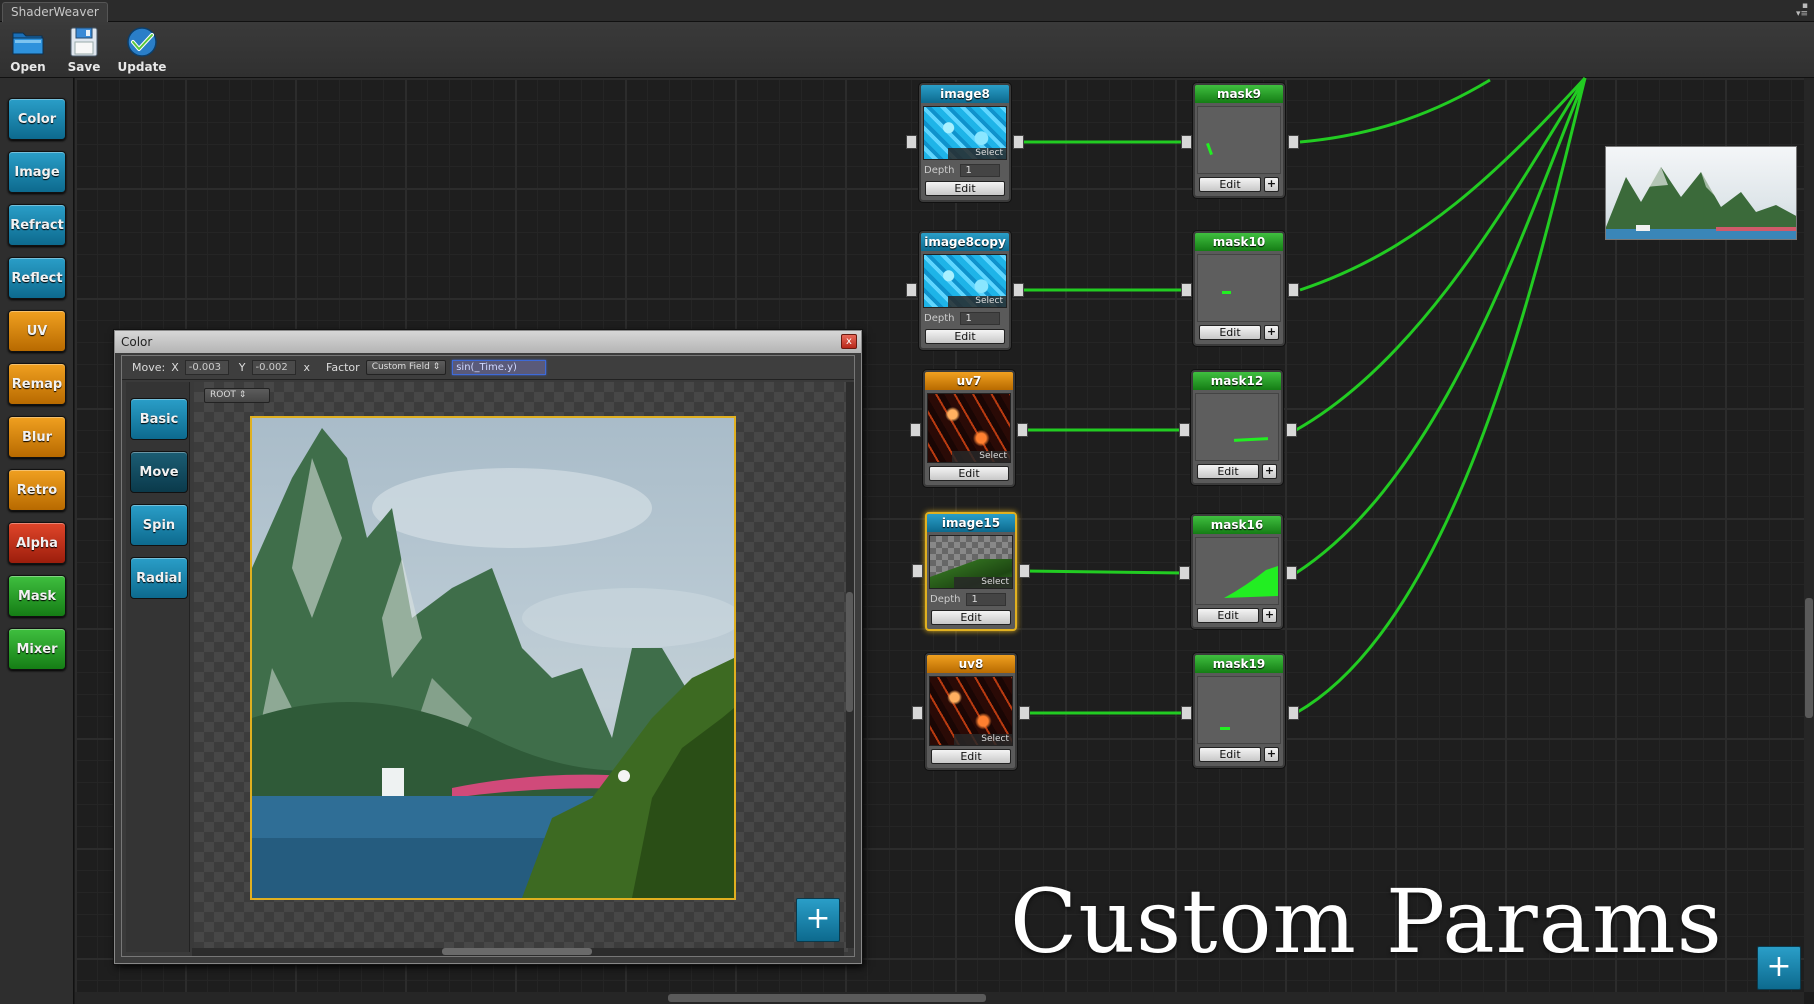 The width and height of the screenshot is (1814, 1004). I want to click on palette-mixer-button: Mixer, so click(37, 649).